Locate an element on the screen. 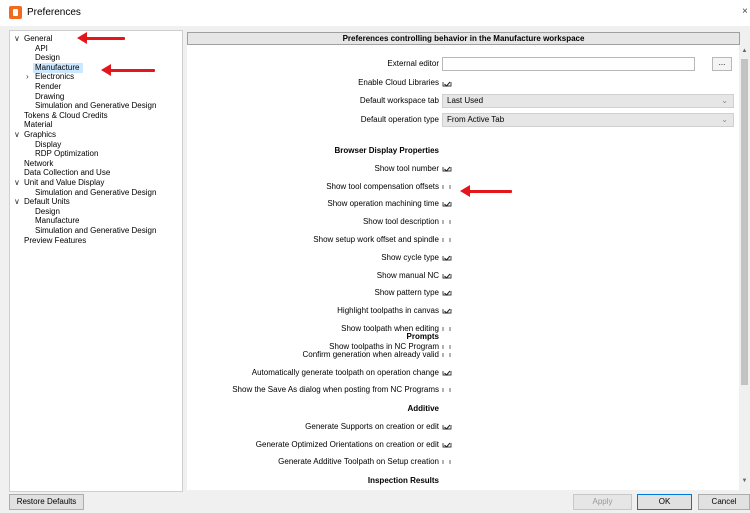 This screenshot has width=750, height=513. cloud-libraries-checkbox is located at coordinates (447, 84).